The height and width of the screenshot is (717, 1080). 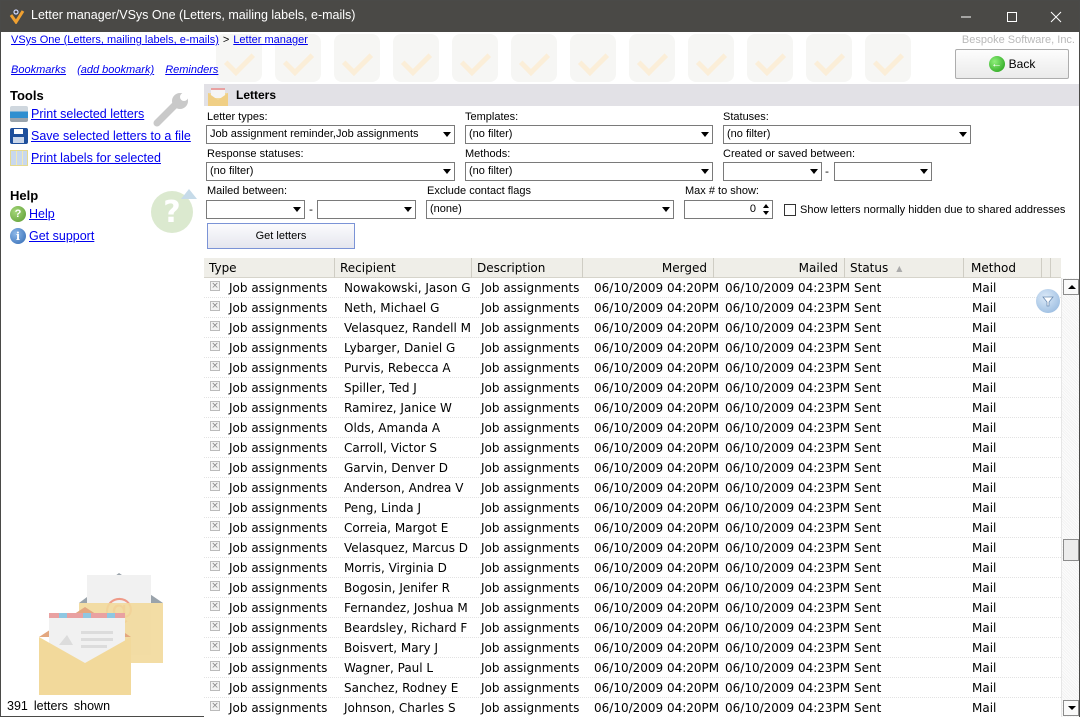 What do you see at coordinates (589, 171) in the screenshot?
I see `methods-dropdown: (no filter)` at bounding box center [589, 171].